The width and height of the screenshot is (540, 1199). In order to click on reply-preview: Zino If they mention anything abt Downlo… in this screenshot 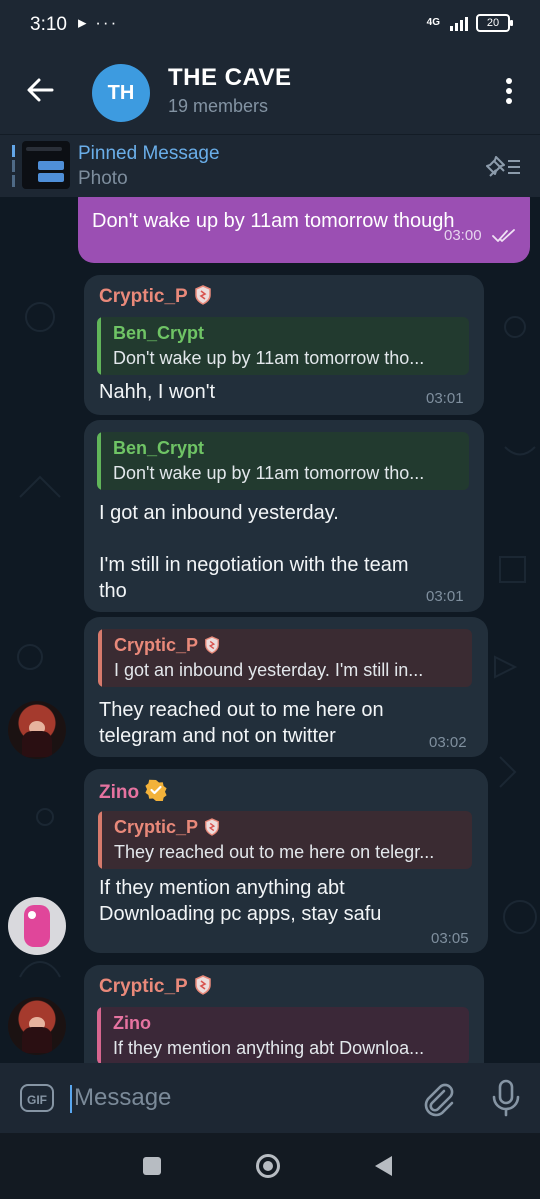, I will do `click(283, 1035)`.